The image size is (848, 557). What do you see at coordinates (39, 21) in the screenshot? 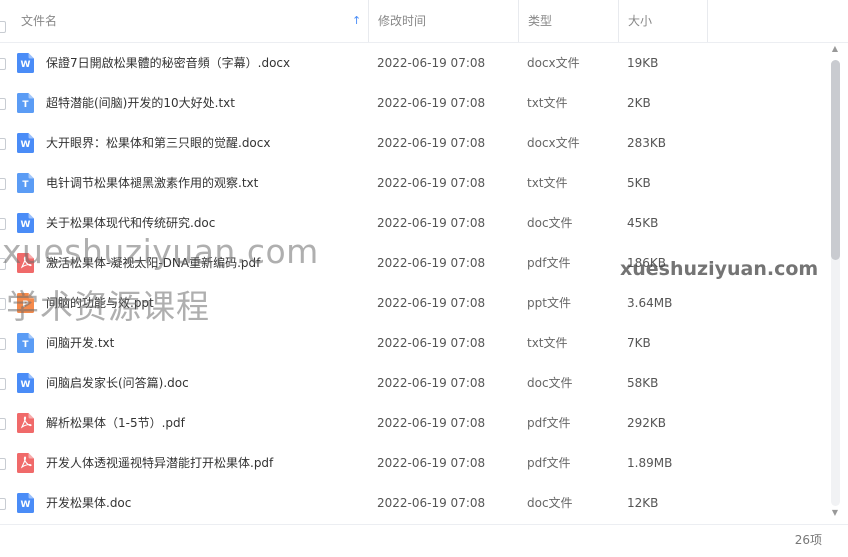
I see `column-header-name-label: 文件名` at bounding box center [39, 21].